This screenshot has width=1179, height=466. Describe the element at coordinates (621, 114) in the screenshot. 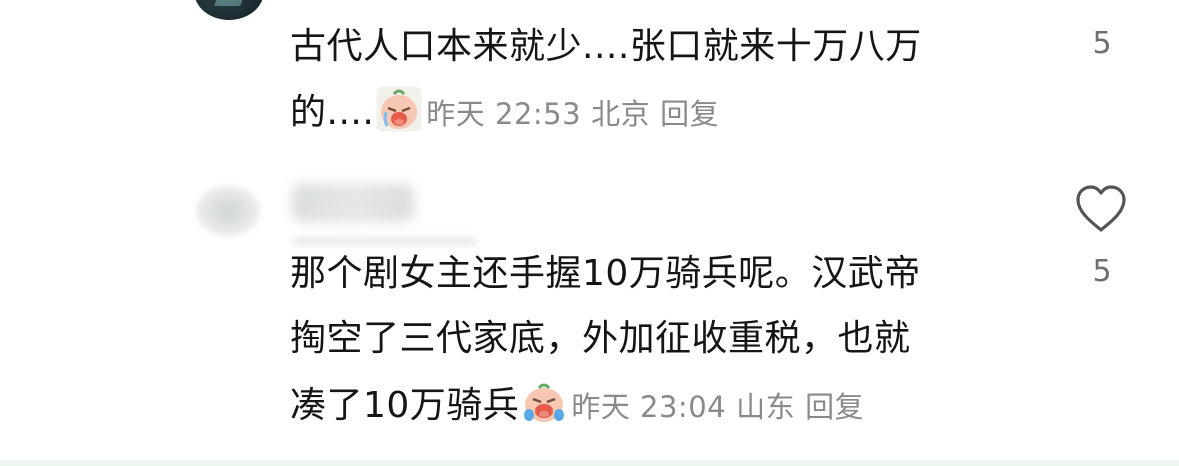

I see `comment-location: 北京` at that location.